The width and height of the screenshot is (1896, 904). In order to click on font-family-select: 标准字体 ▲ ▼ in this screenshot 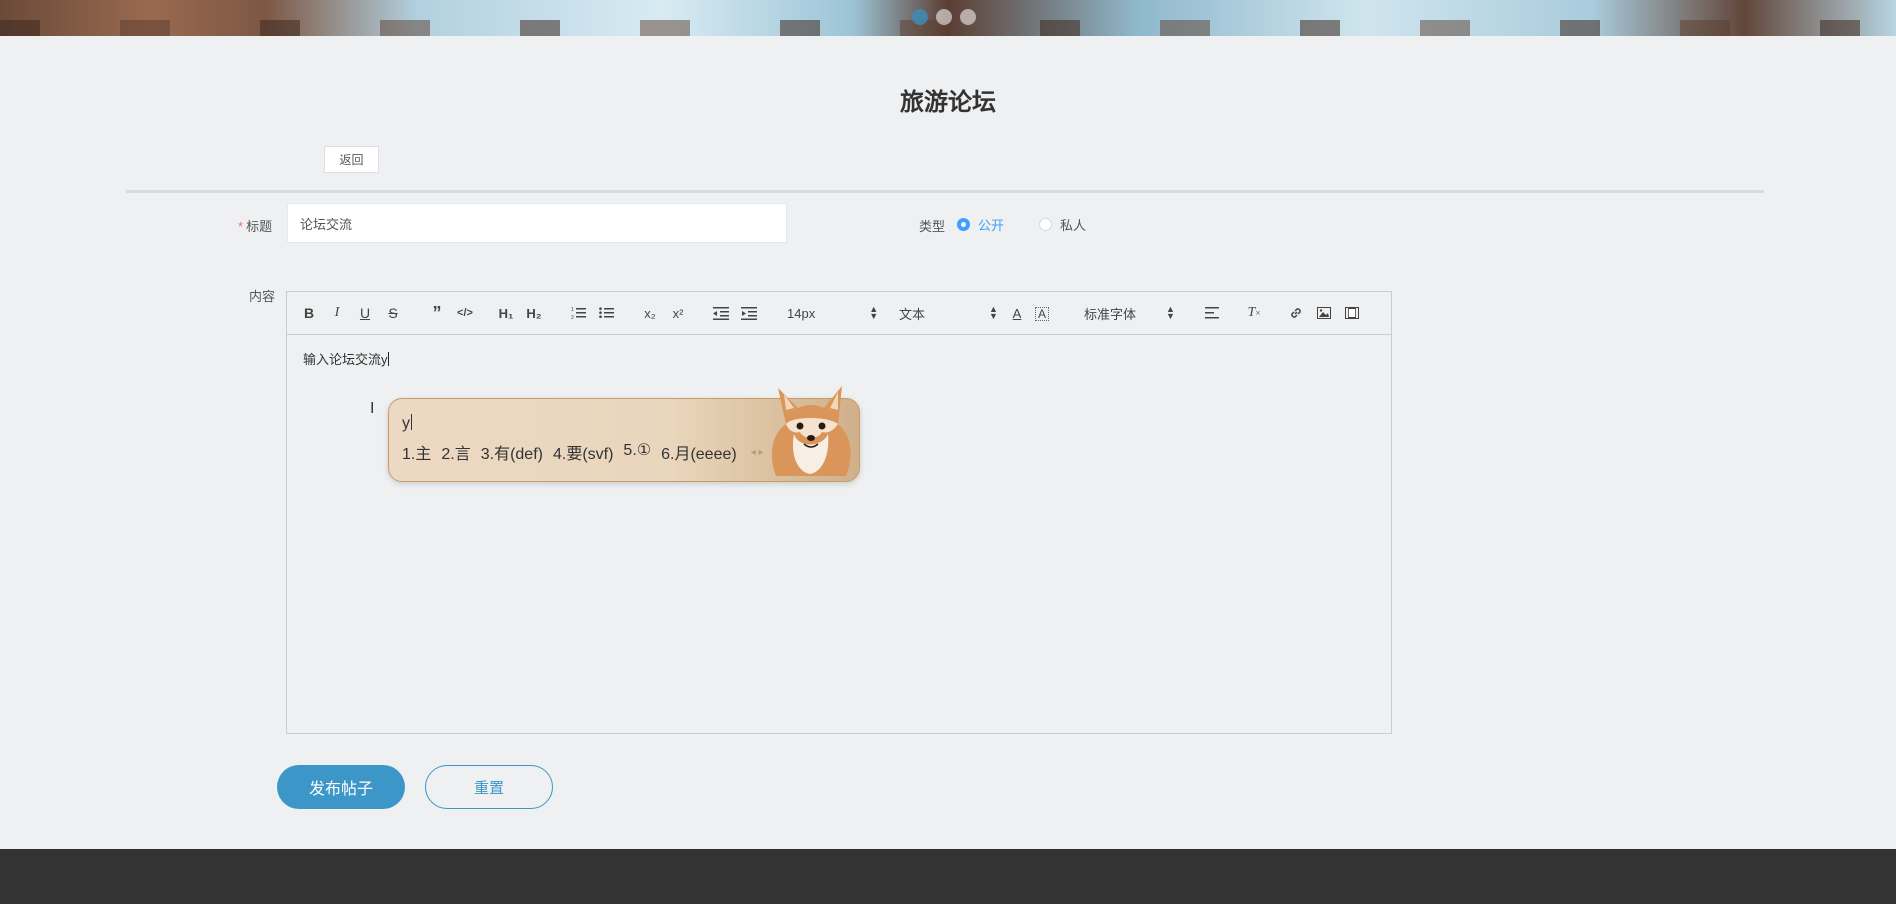, I will do `click(1129, 313)`.